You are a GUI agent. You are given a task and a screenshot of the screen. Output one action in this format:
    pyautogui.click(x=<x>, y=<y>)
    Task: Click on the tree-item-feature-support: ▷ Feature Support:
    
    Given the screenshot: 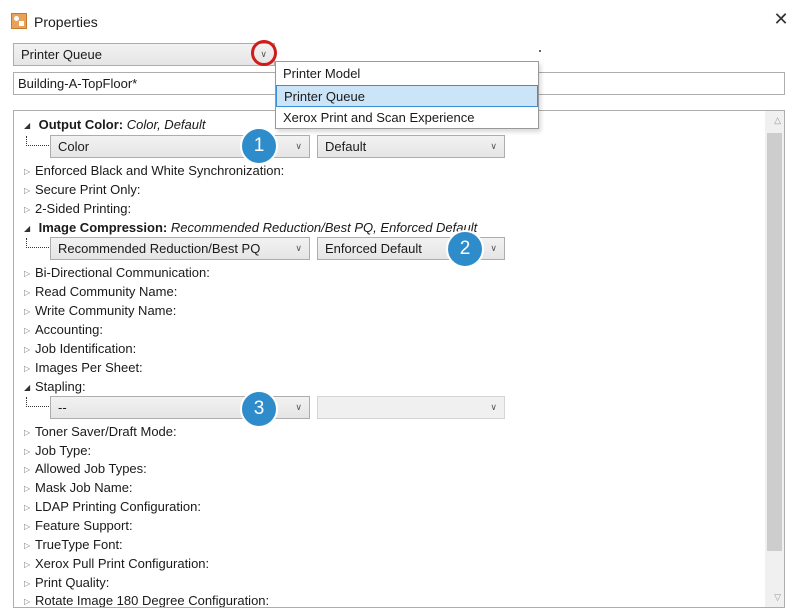 What is the action you would take?
    pyautogui.click(x=78, y=525)
    